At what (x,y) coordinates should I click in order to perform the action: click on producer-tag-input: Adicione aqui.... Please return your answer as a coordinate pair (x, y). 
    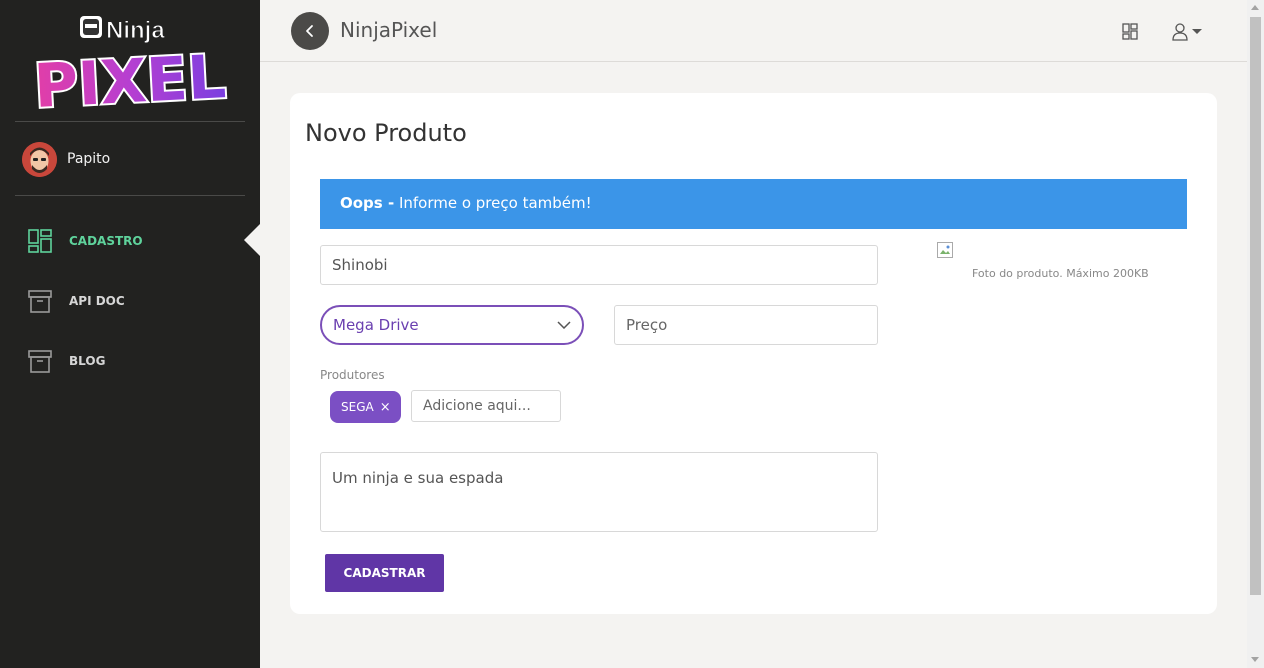
    Looking at the image, I should click on (486, 406).